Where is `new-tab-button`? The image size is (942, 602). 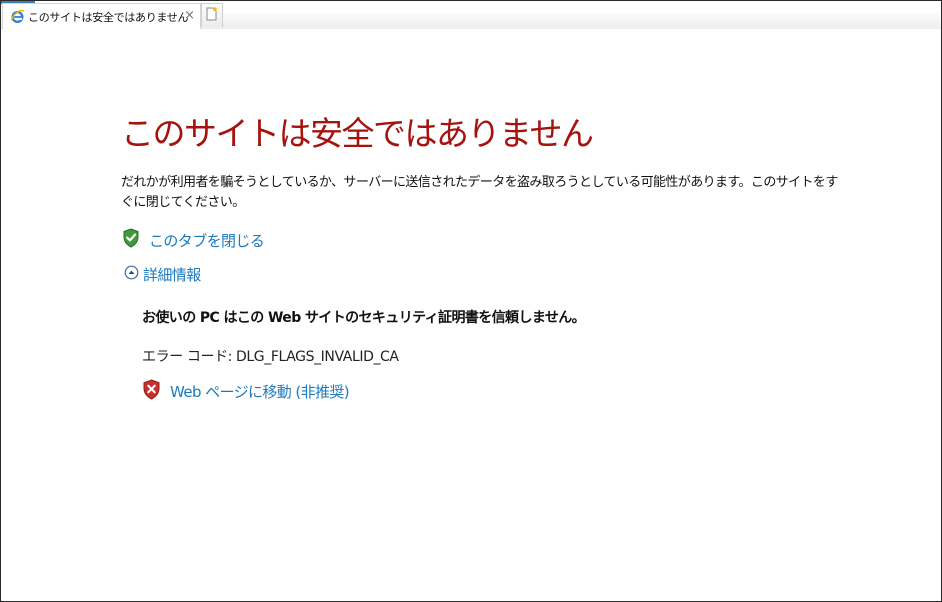
new-tab-button is located at coordinates (212, 15).